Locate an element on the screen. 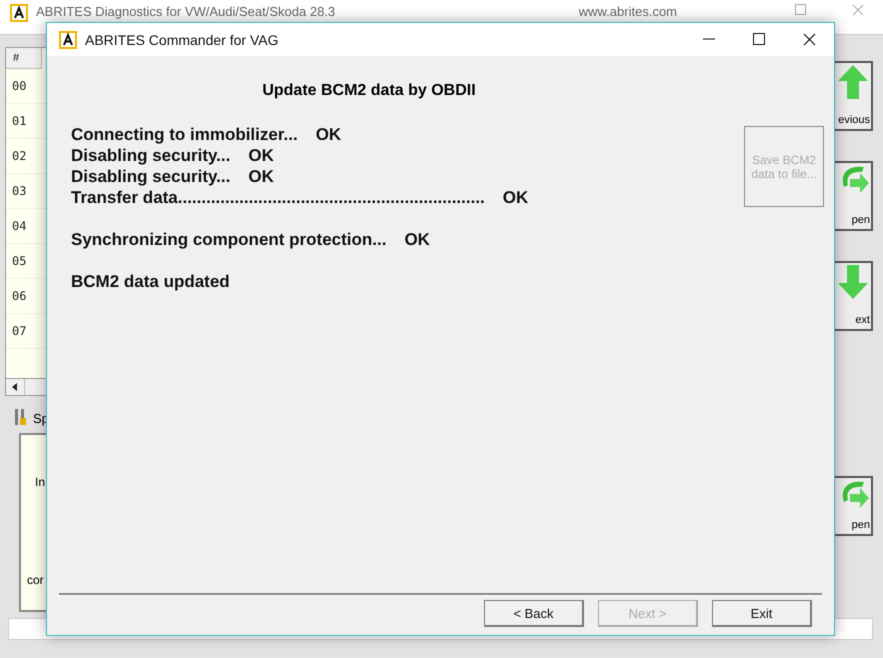 The image size is (883, 658). column-header: # is located at coordinates (24, 58).